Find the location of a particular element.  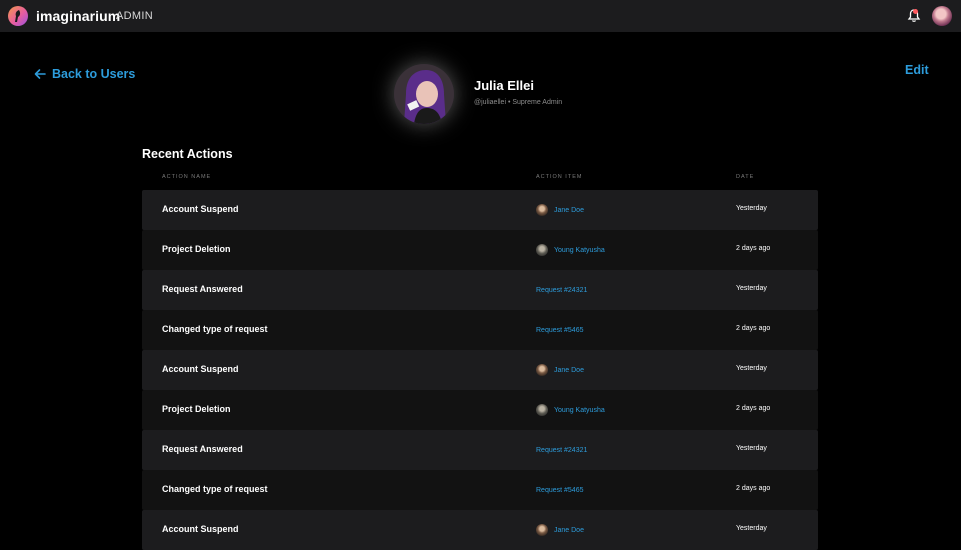

admin-label: ADMIN is located at coordinates (134, 16).